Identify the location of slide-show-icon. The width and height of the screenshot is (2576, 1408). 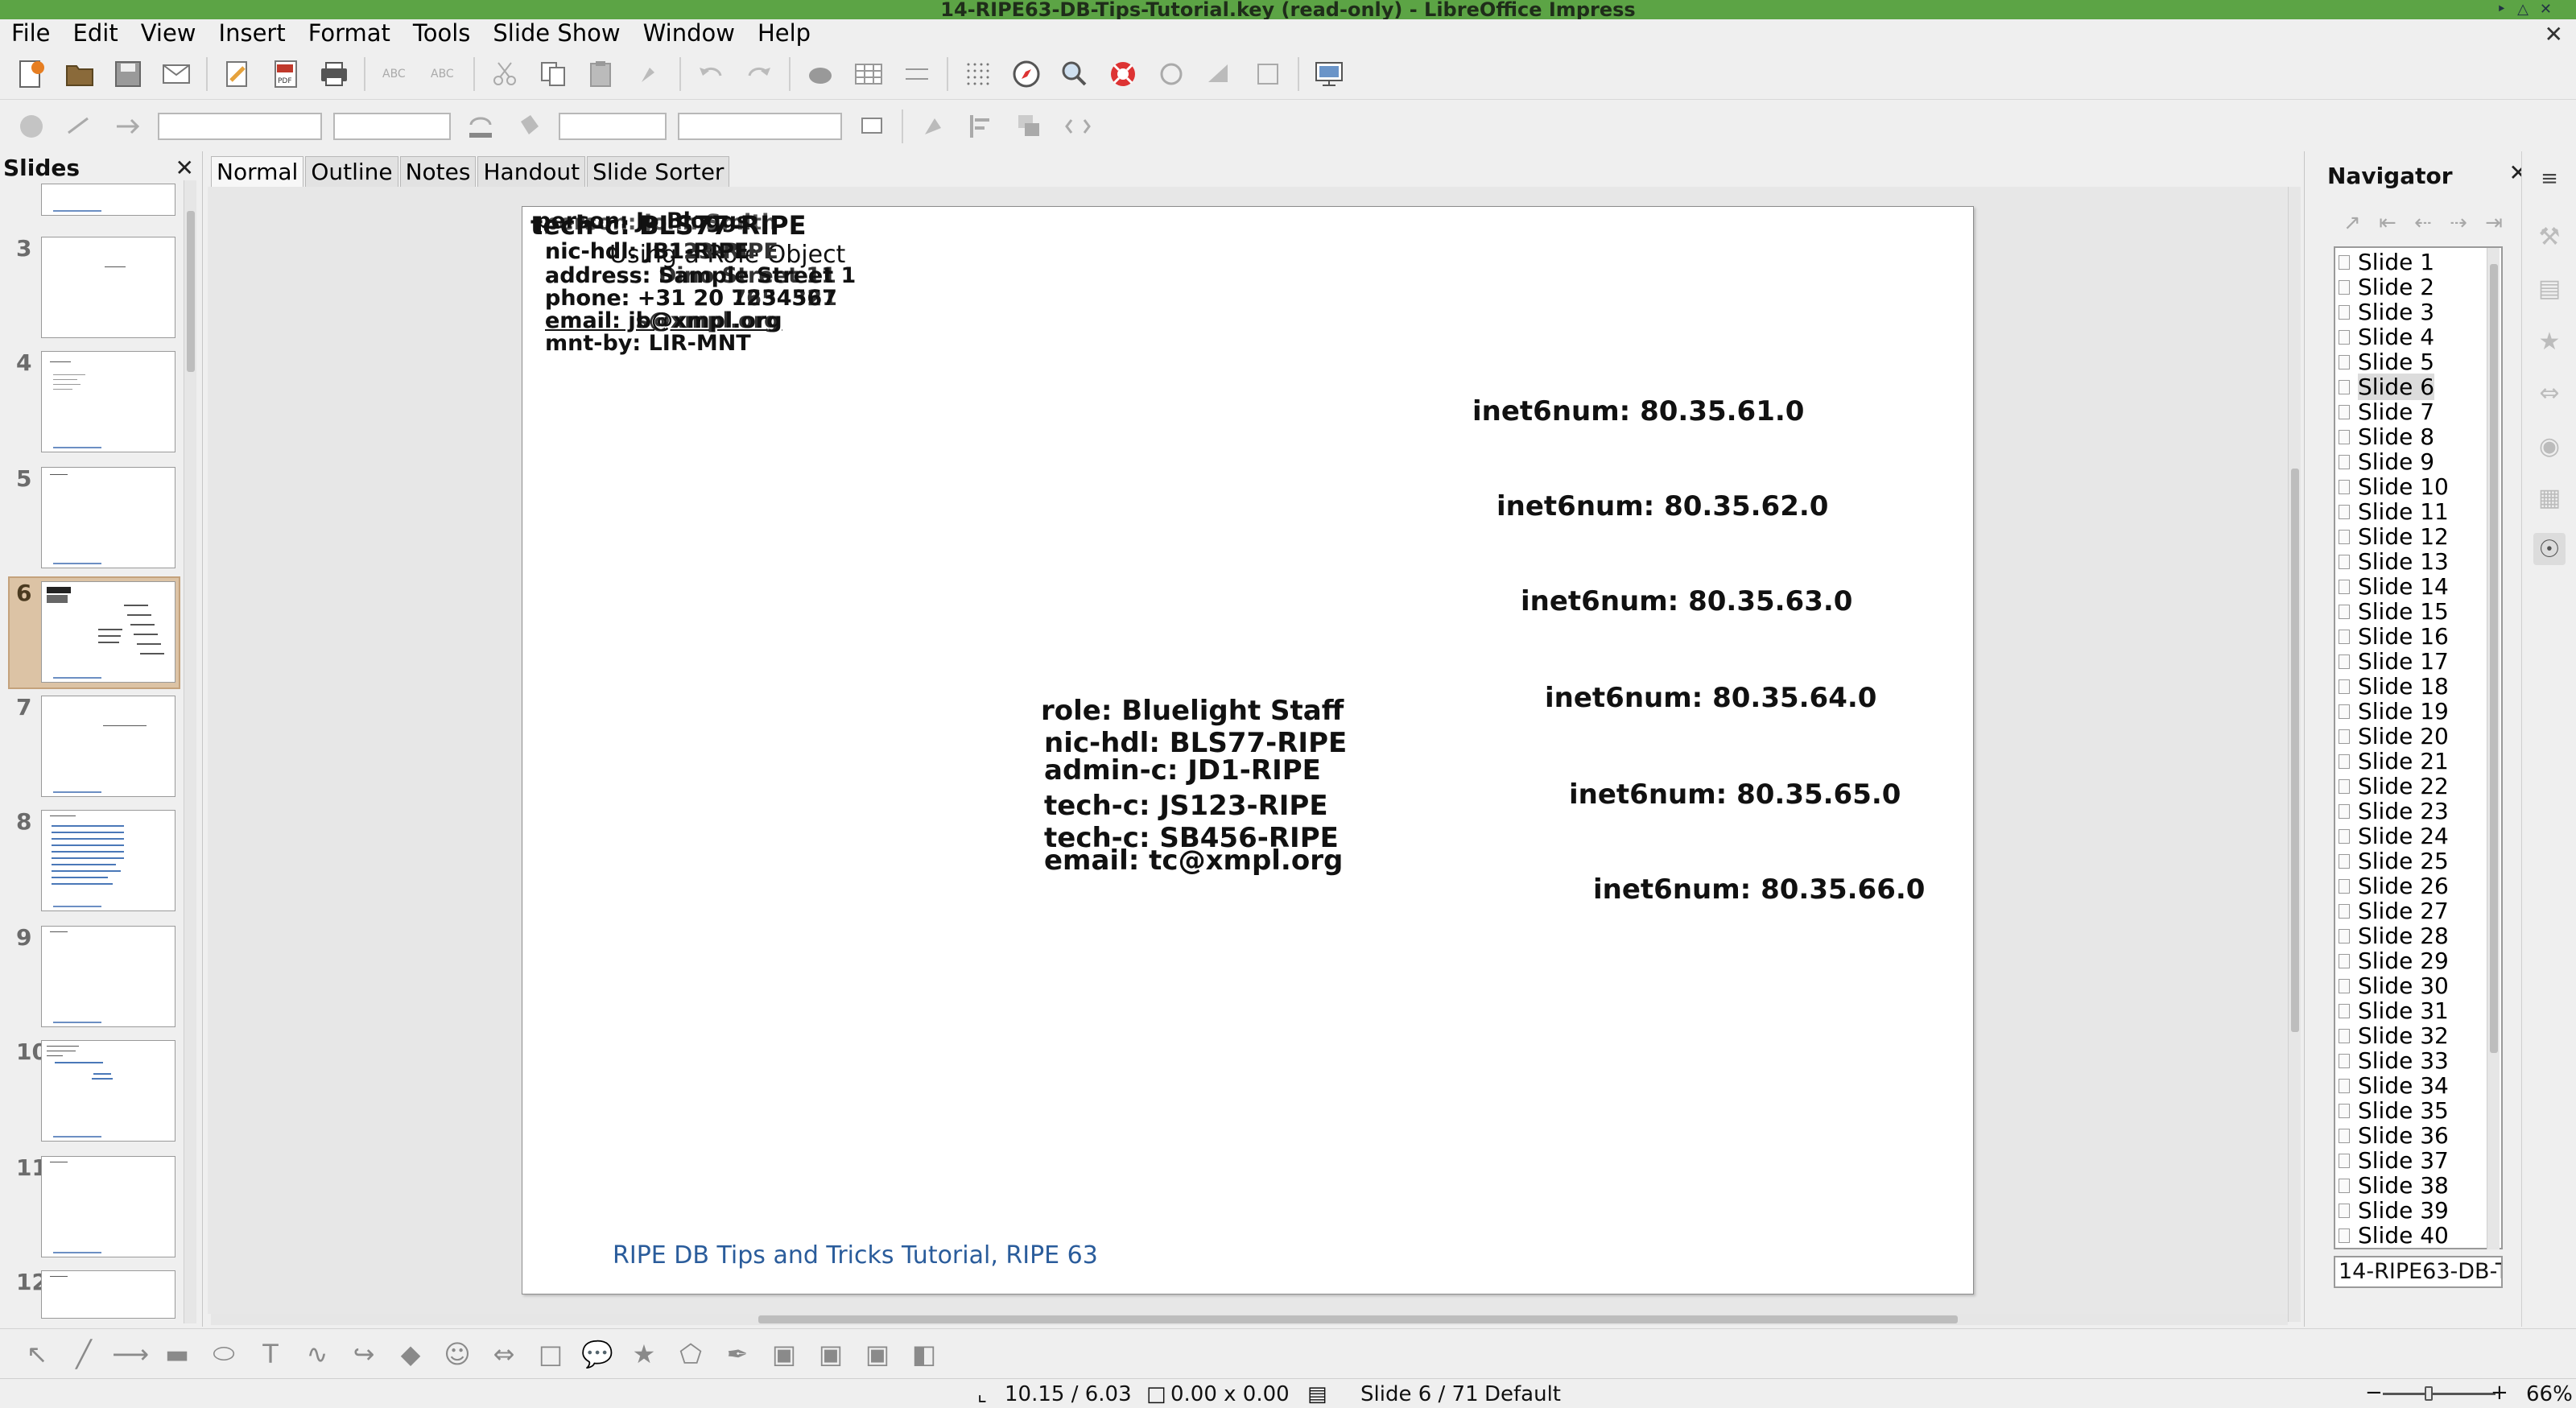
(1329, 74).